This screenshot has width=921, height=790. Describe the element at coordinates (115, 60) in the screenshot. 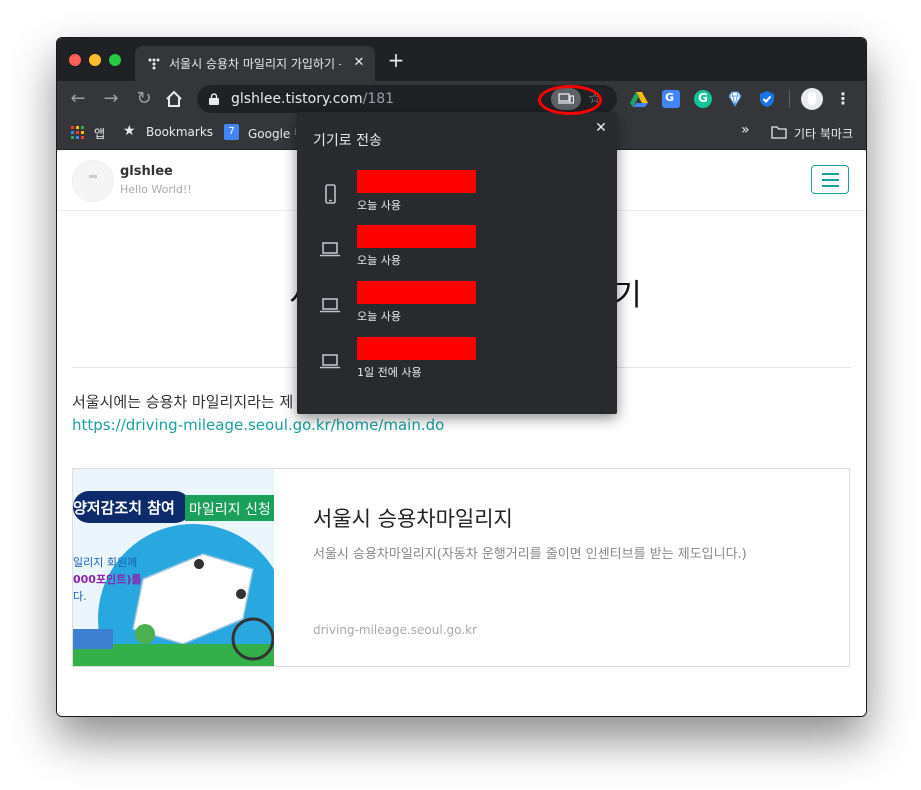

I see `zoom-window-button` at that location.